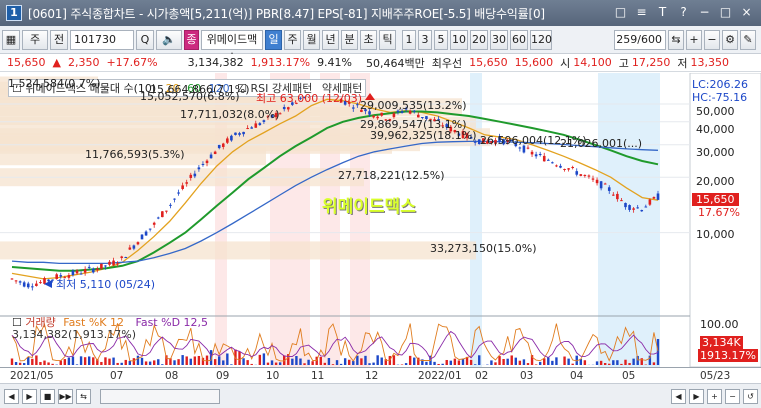 The image size is (761, 408). Describe the element at coordinates (710, 62) in the screenshot. I see `low-price: 13,350` at that location.